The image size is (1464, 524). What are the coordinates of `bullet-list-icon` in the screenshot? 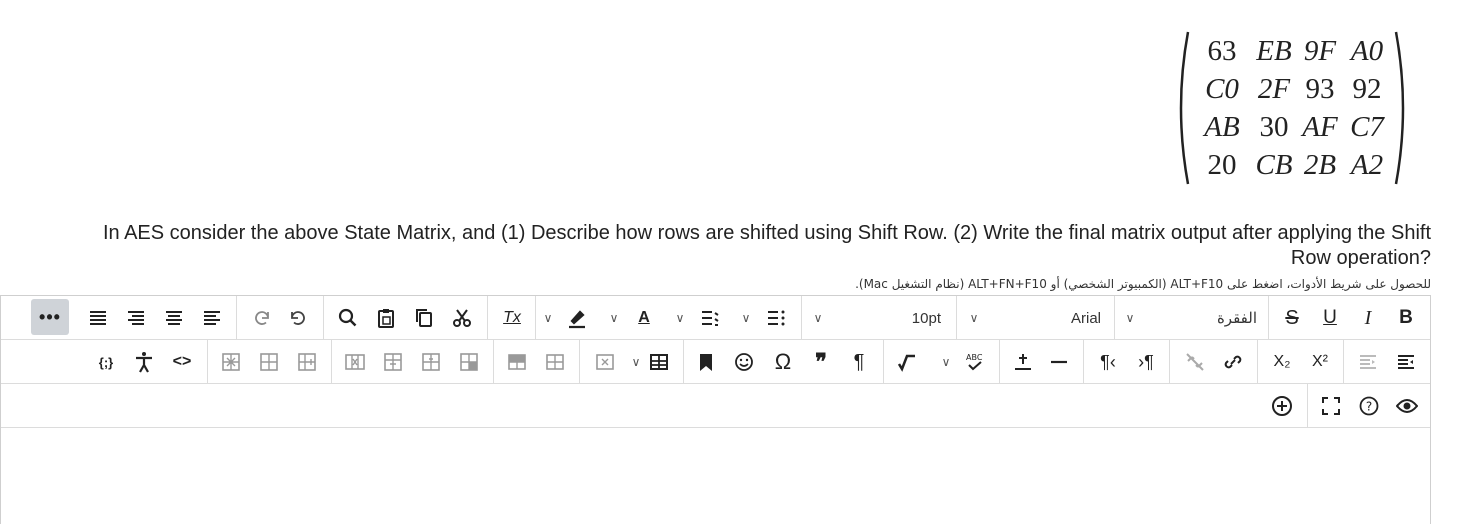 It's located at (710, 318).